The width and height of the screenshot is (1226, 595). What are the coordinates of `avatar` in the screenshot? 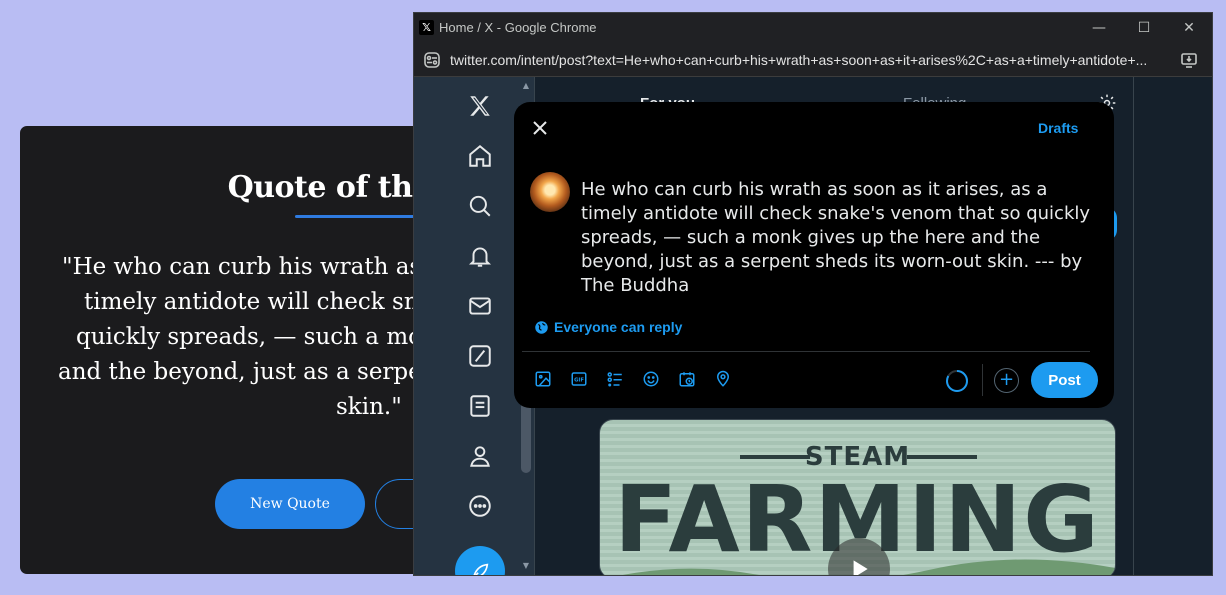 It's located at (550, 192).